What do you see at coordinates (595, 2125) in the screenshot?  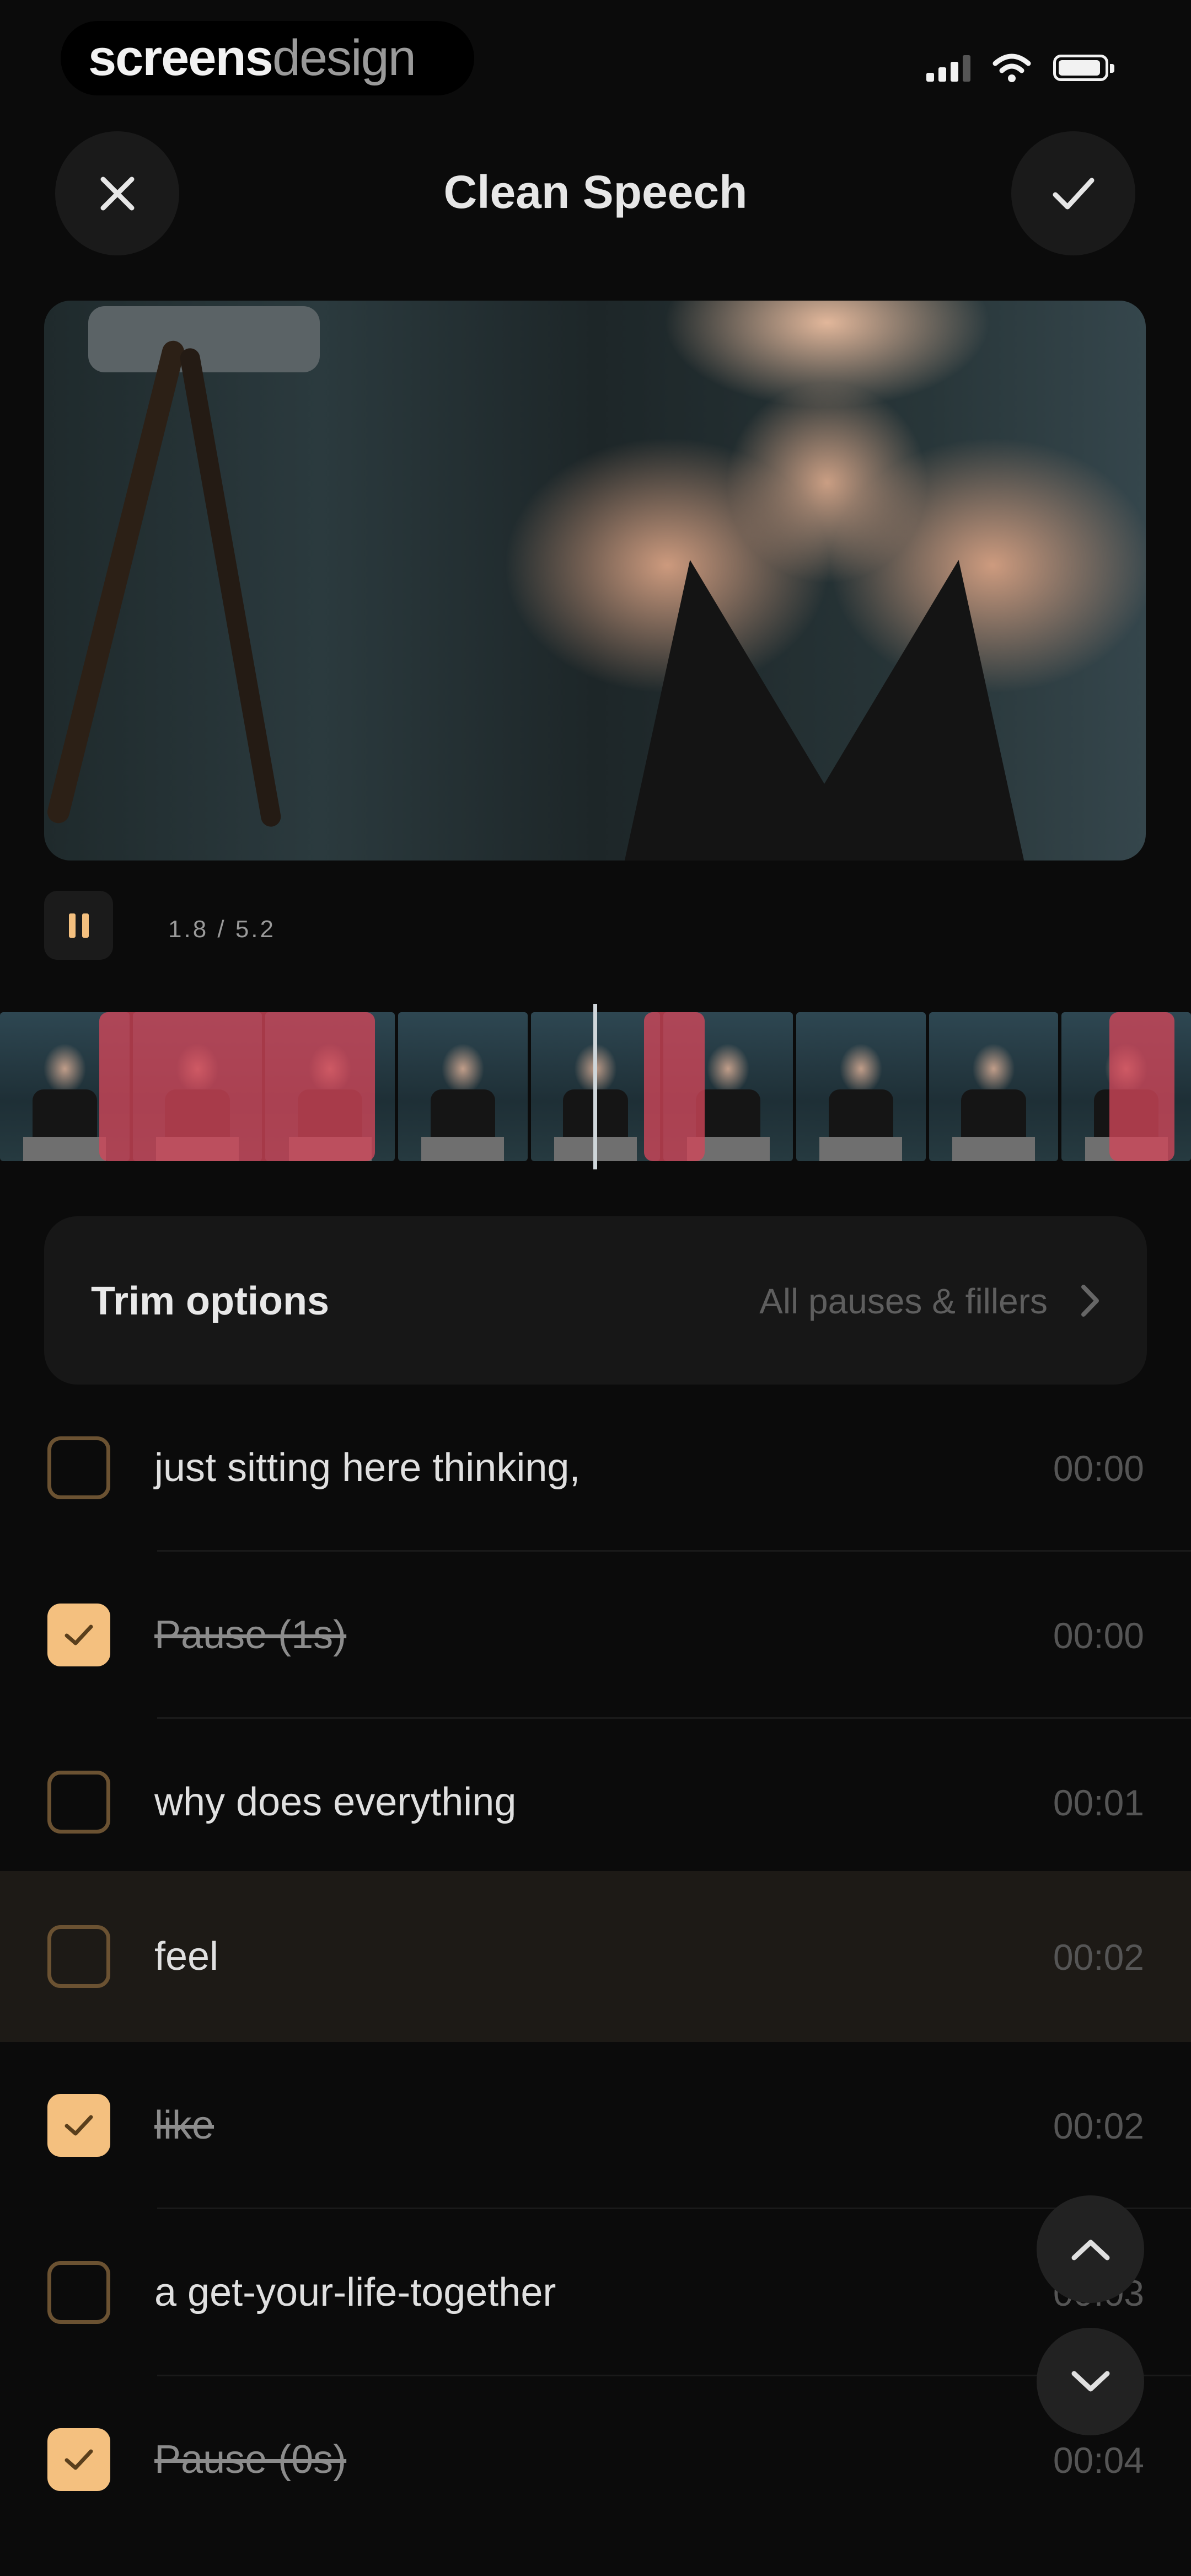 I see `transcript-row: like 00:02` at bounding box center [595, 2125].